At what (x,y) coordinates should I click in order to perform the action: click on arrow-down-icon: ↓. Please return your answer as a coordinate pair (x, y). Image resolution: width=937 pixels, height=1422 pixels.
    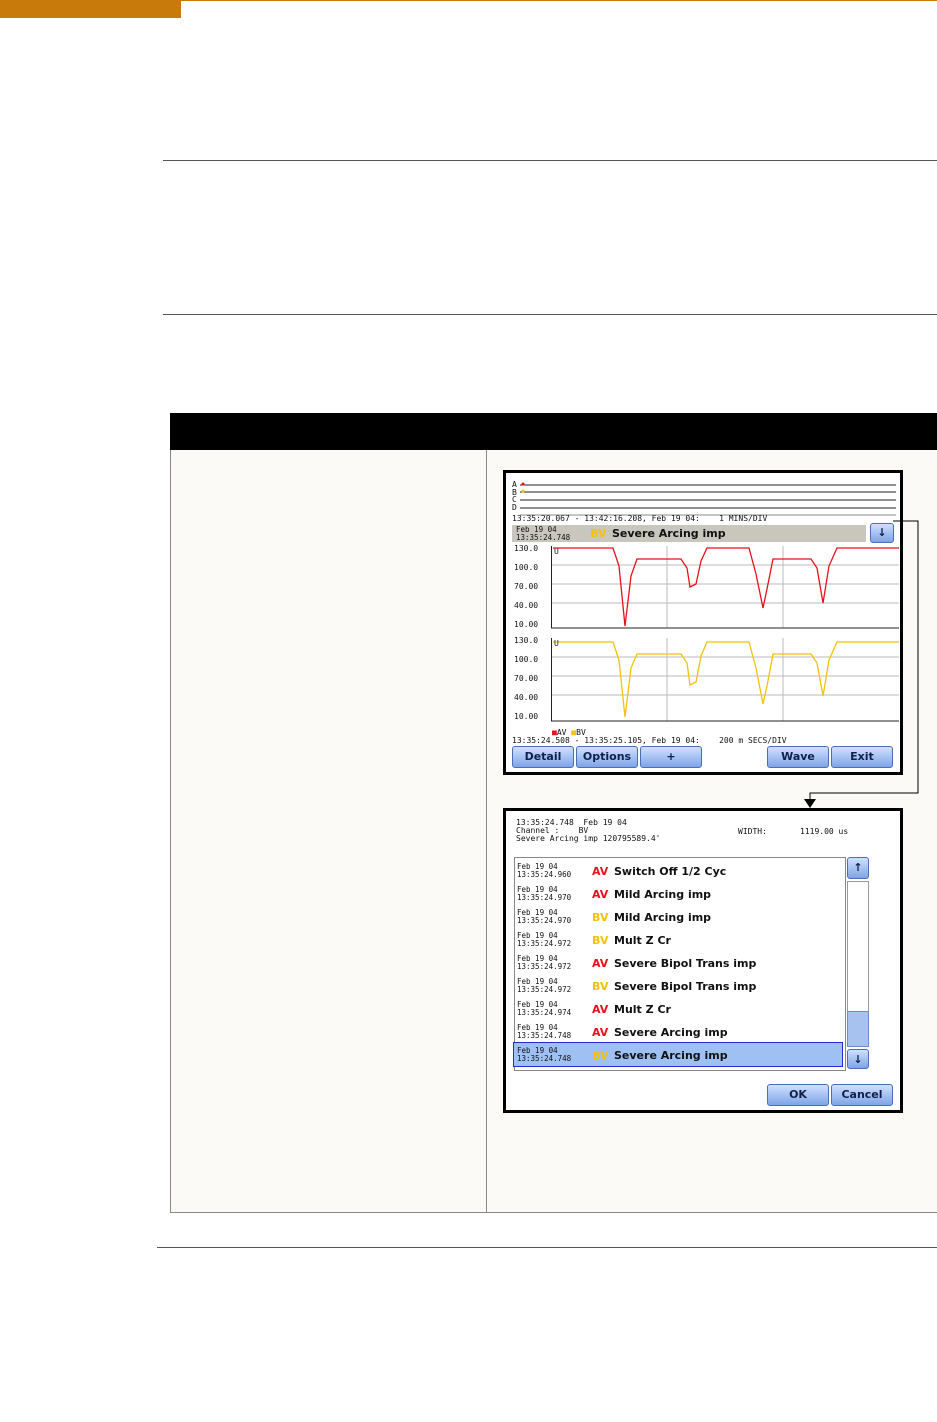
    Looking at the image, I should click on (858, 1059).